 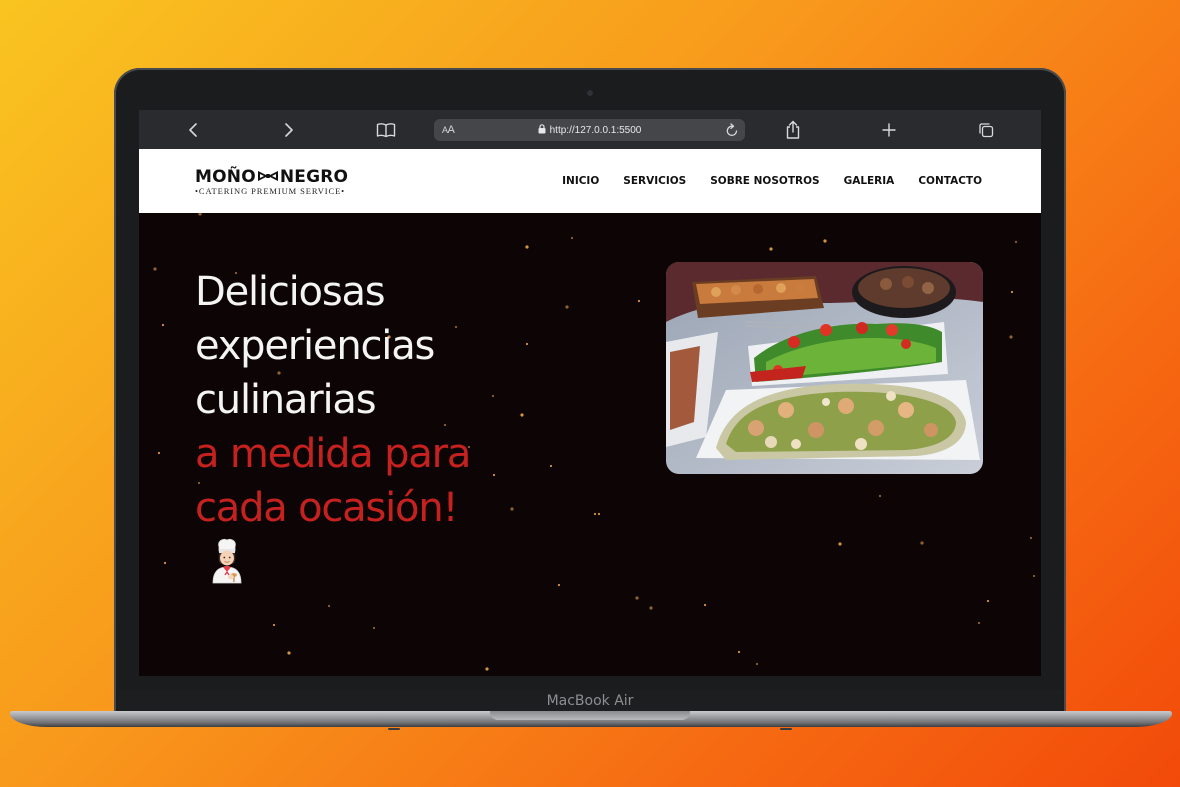 What do you see at coordinates (314, 177) in the screenshot?
I see `logo-word-negro: NEGRO` at bounding box center [314, 177].